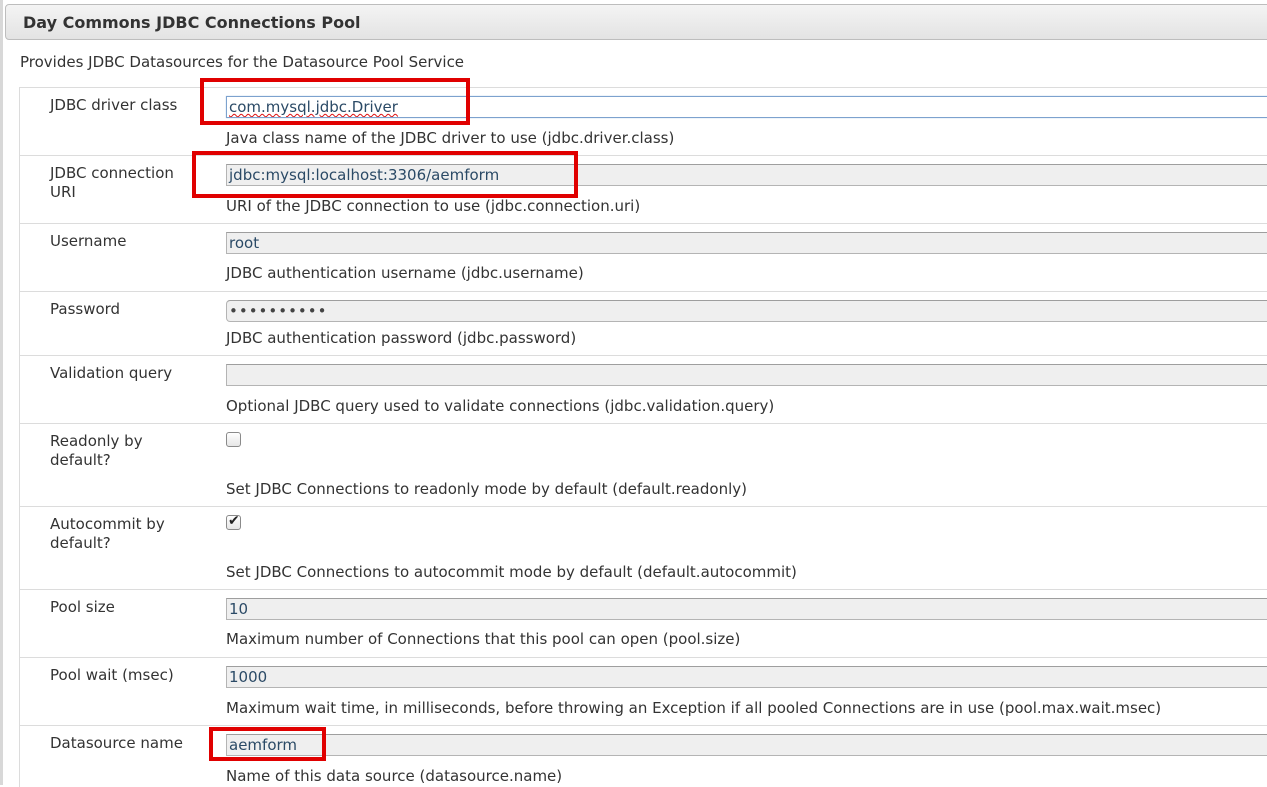  Describe the element at coordinates (233, 439) in the screenshot. I see `readonly-checkbox` at that location.